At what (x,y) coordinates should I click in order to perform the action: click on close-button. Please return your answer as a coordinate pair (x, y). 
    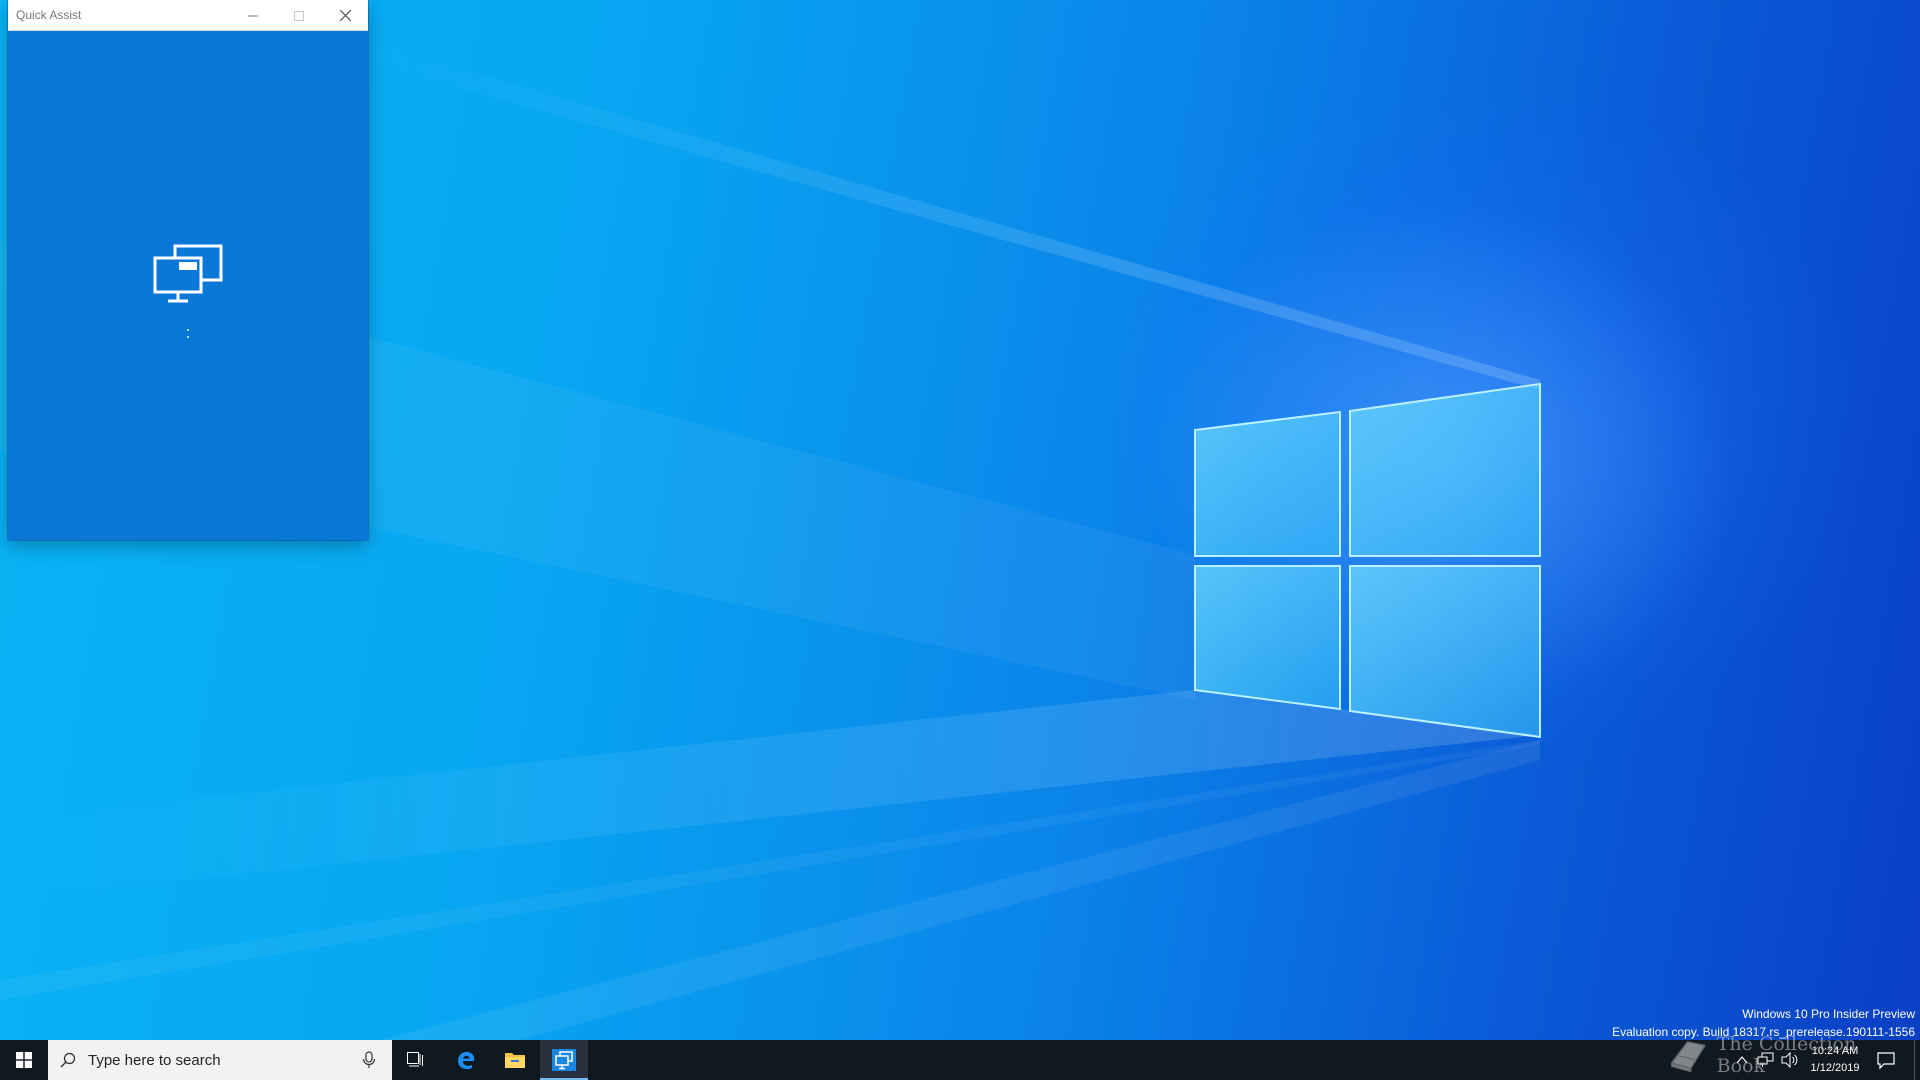
    Looking at the image, I should click on (345, 15).